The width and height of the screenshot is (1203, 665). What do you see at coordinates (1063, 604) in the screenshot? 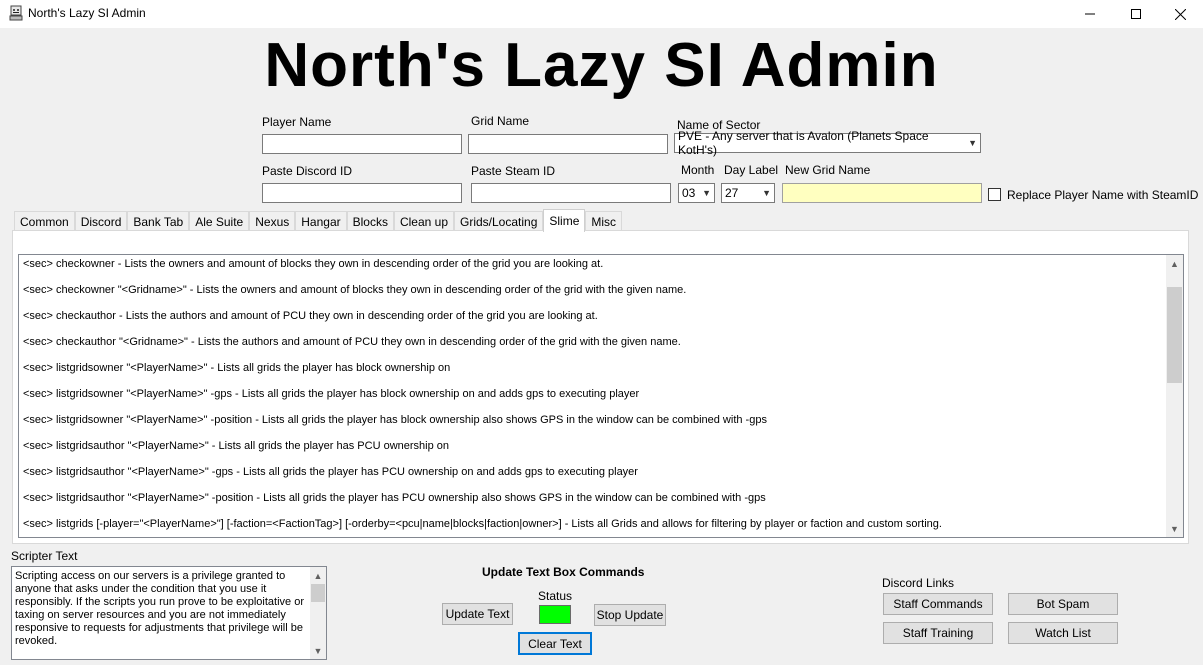
I see `bot-spam-button: Bot Spam` at bounding box center [1063, 604].